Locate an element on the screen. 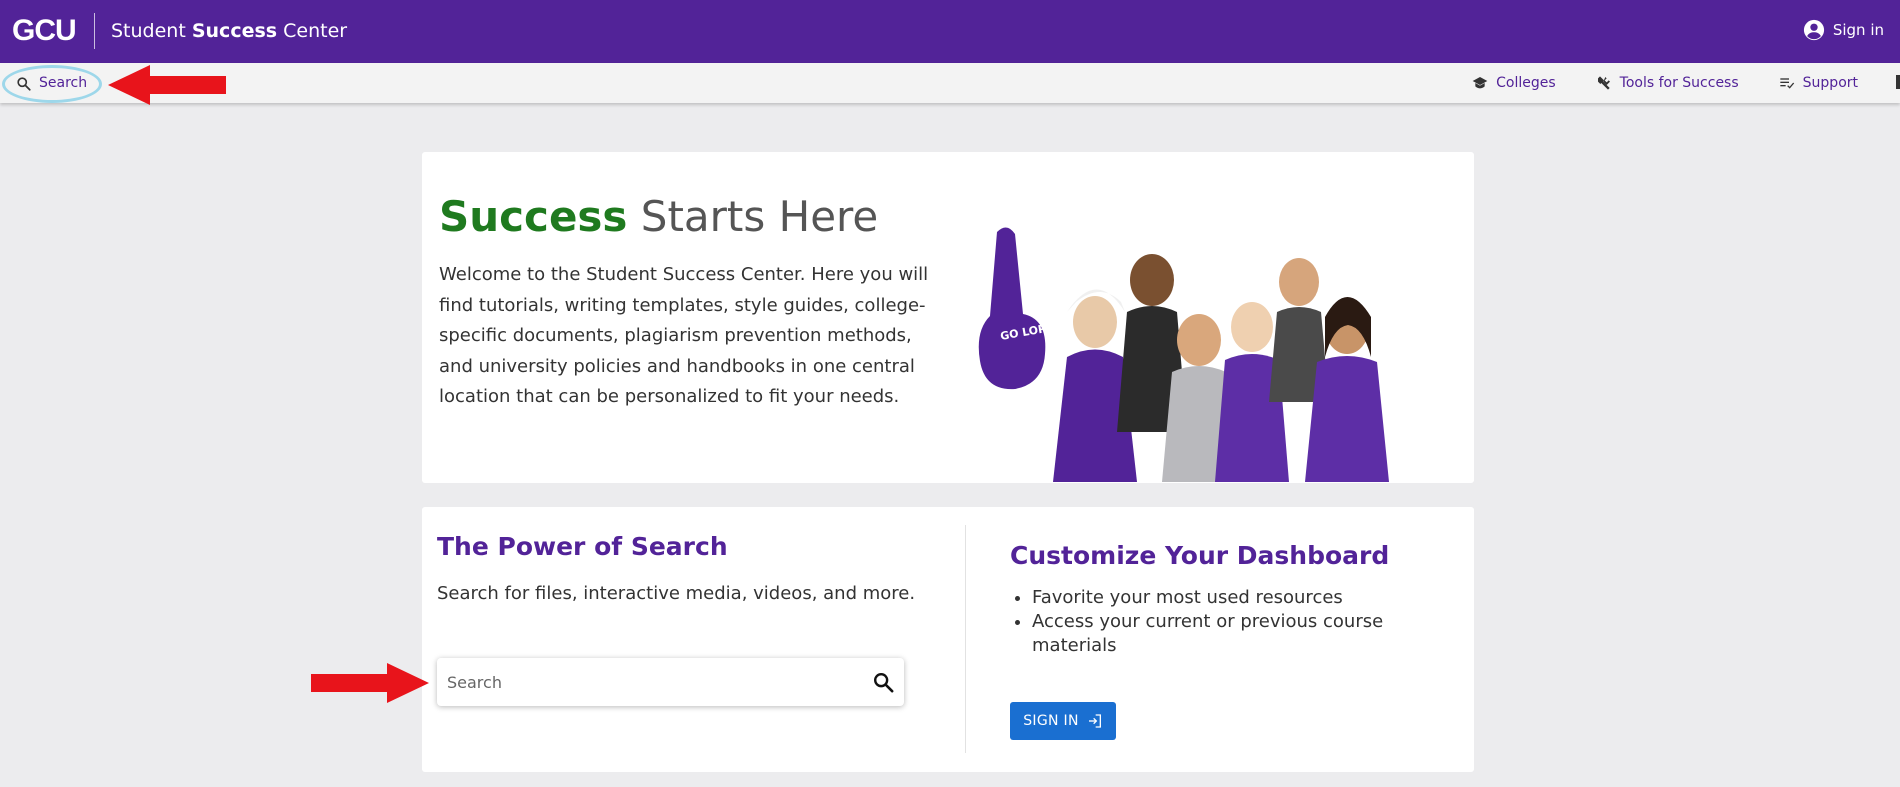 Image resolution: width=1900 pixels, height=787 pixels. annotation-highlight-ring is located at coordinates (52, 84).